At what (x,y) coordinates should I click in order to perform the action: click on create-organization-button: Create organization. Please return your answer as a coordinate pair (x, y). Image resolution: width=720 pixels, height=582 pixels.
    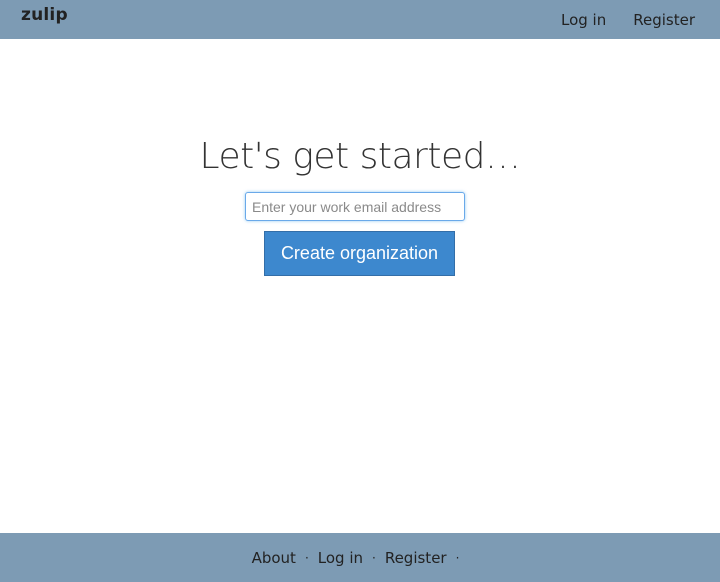
    Looking at the image, I should click on (359, 253).